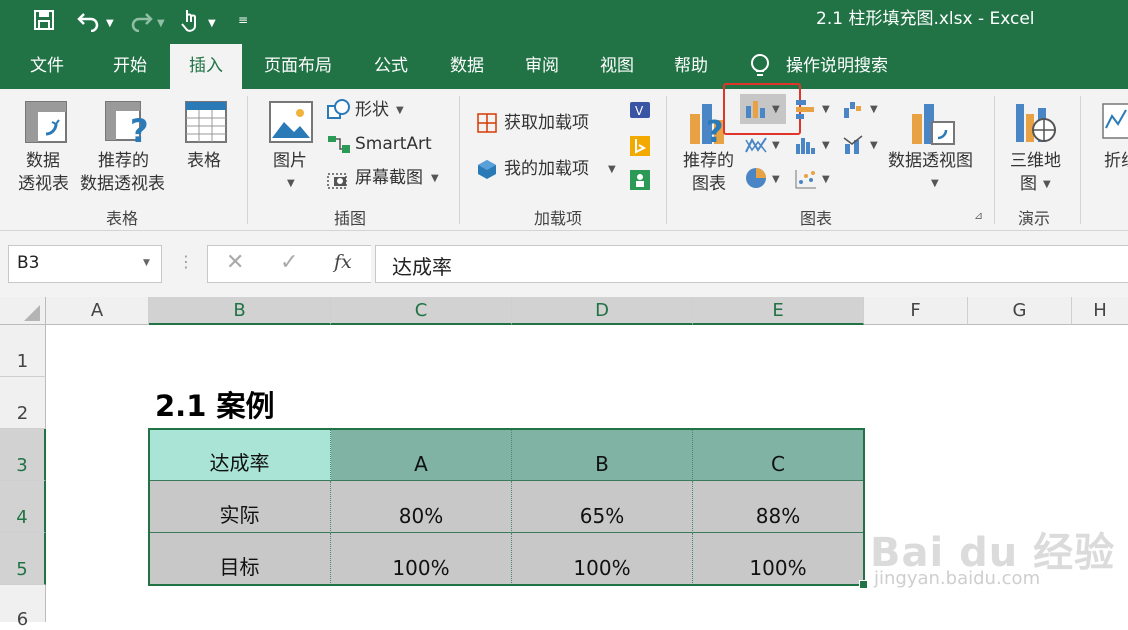 The image size is (1128, 630). Describe the element at coordinates (602, 507) in the screenshot. I see `table-cell: 65%` at that location.